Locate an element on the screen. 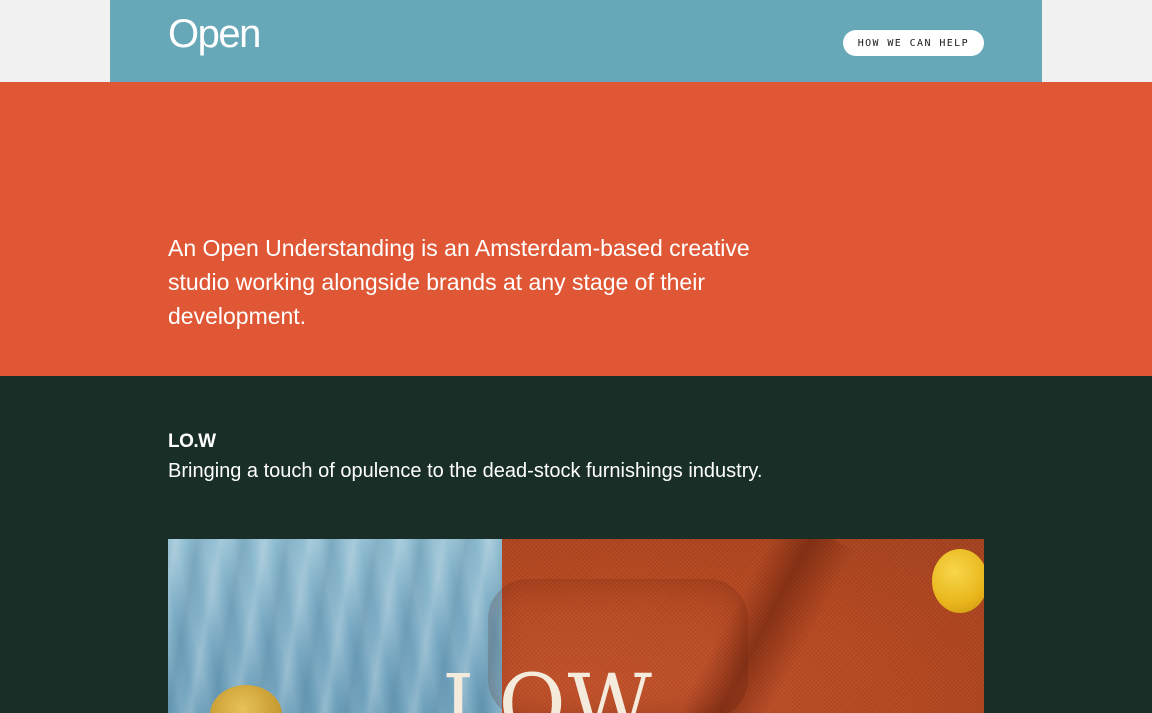  site-header: Open HOW WE CAN HELP is located at coordinates (576, 41).